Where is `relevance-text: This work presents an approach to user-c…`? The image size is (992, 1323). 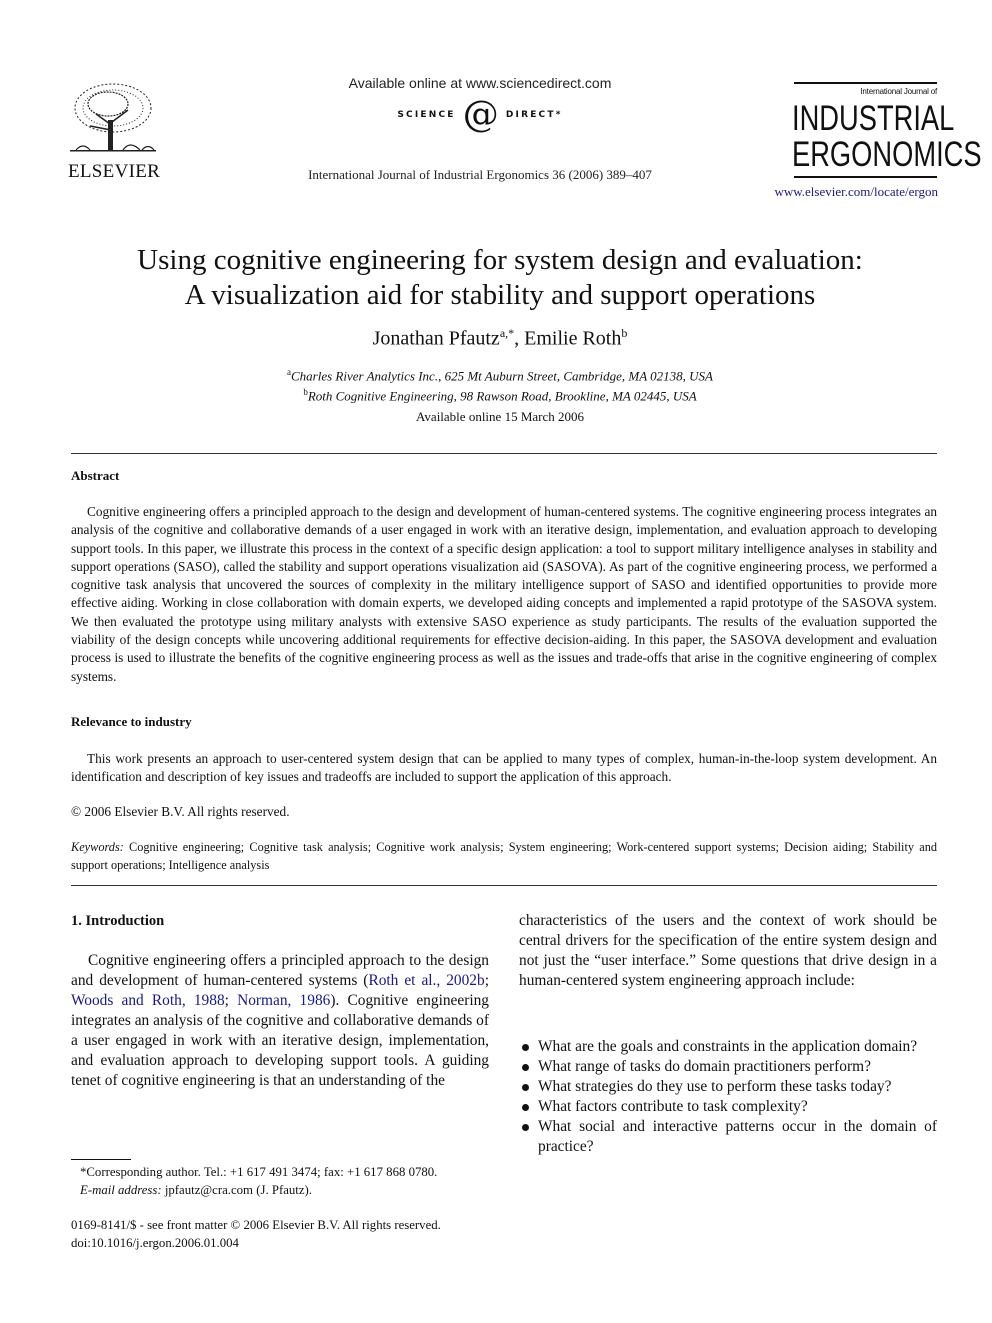
relevance-text: This work presents an approach to user-c… is located at coordinates (504, 768).